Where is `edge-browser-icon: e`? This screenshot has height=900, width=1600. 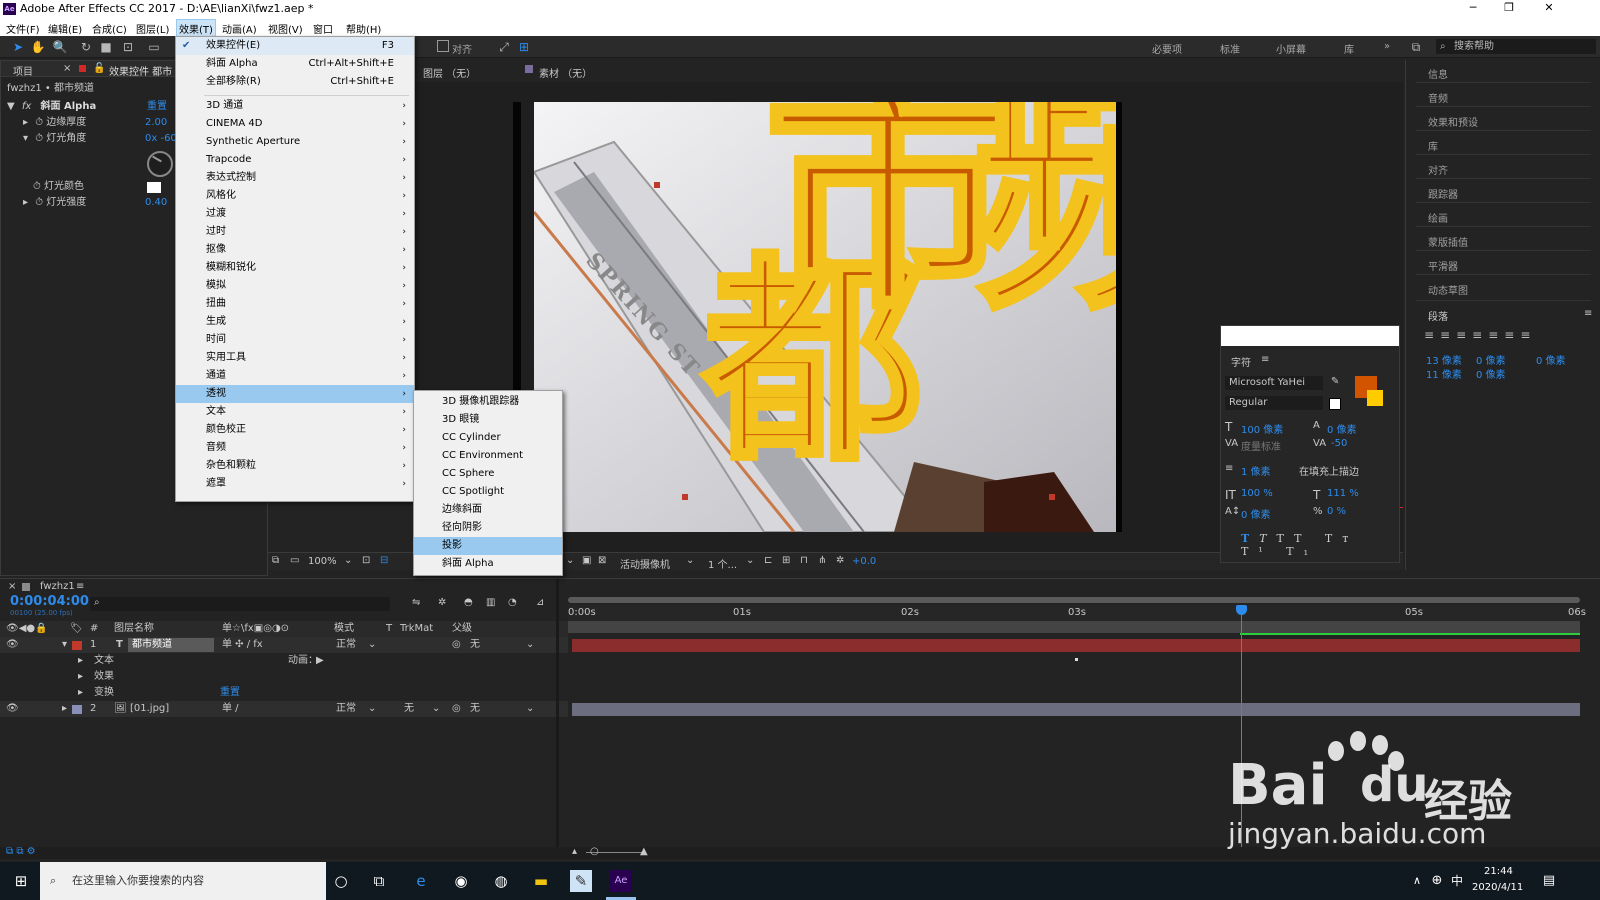 edge-browser-icon: e is located at coordinates (421, 881).